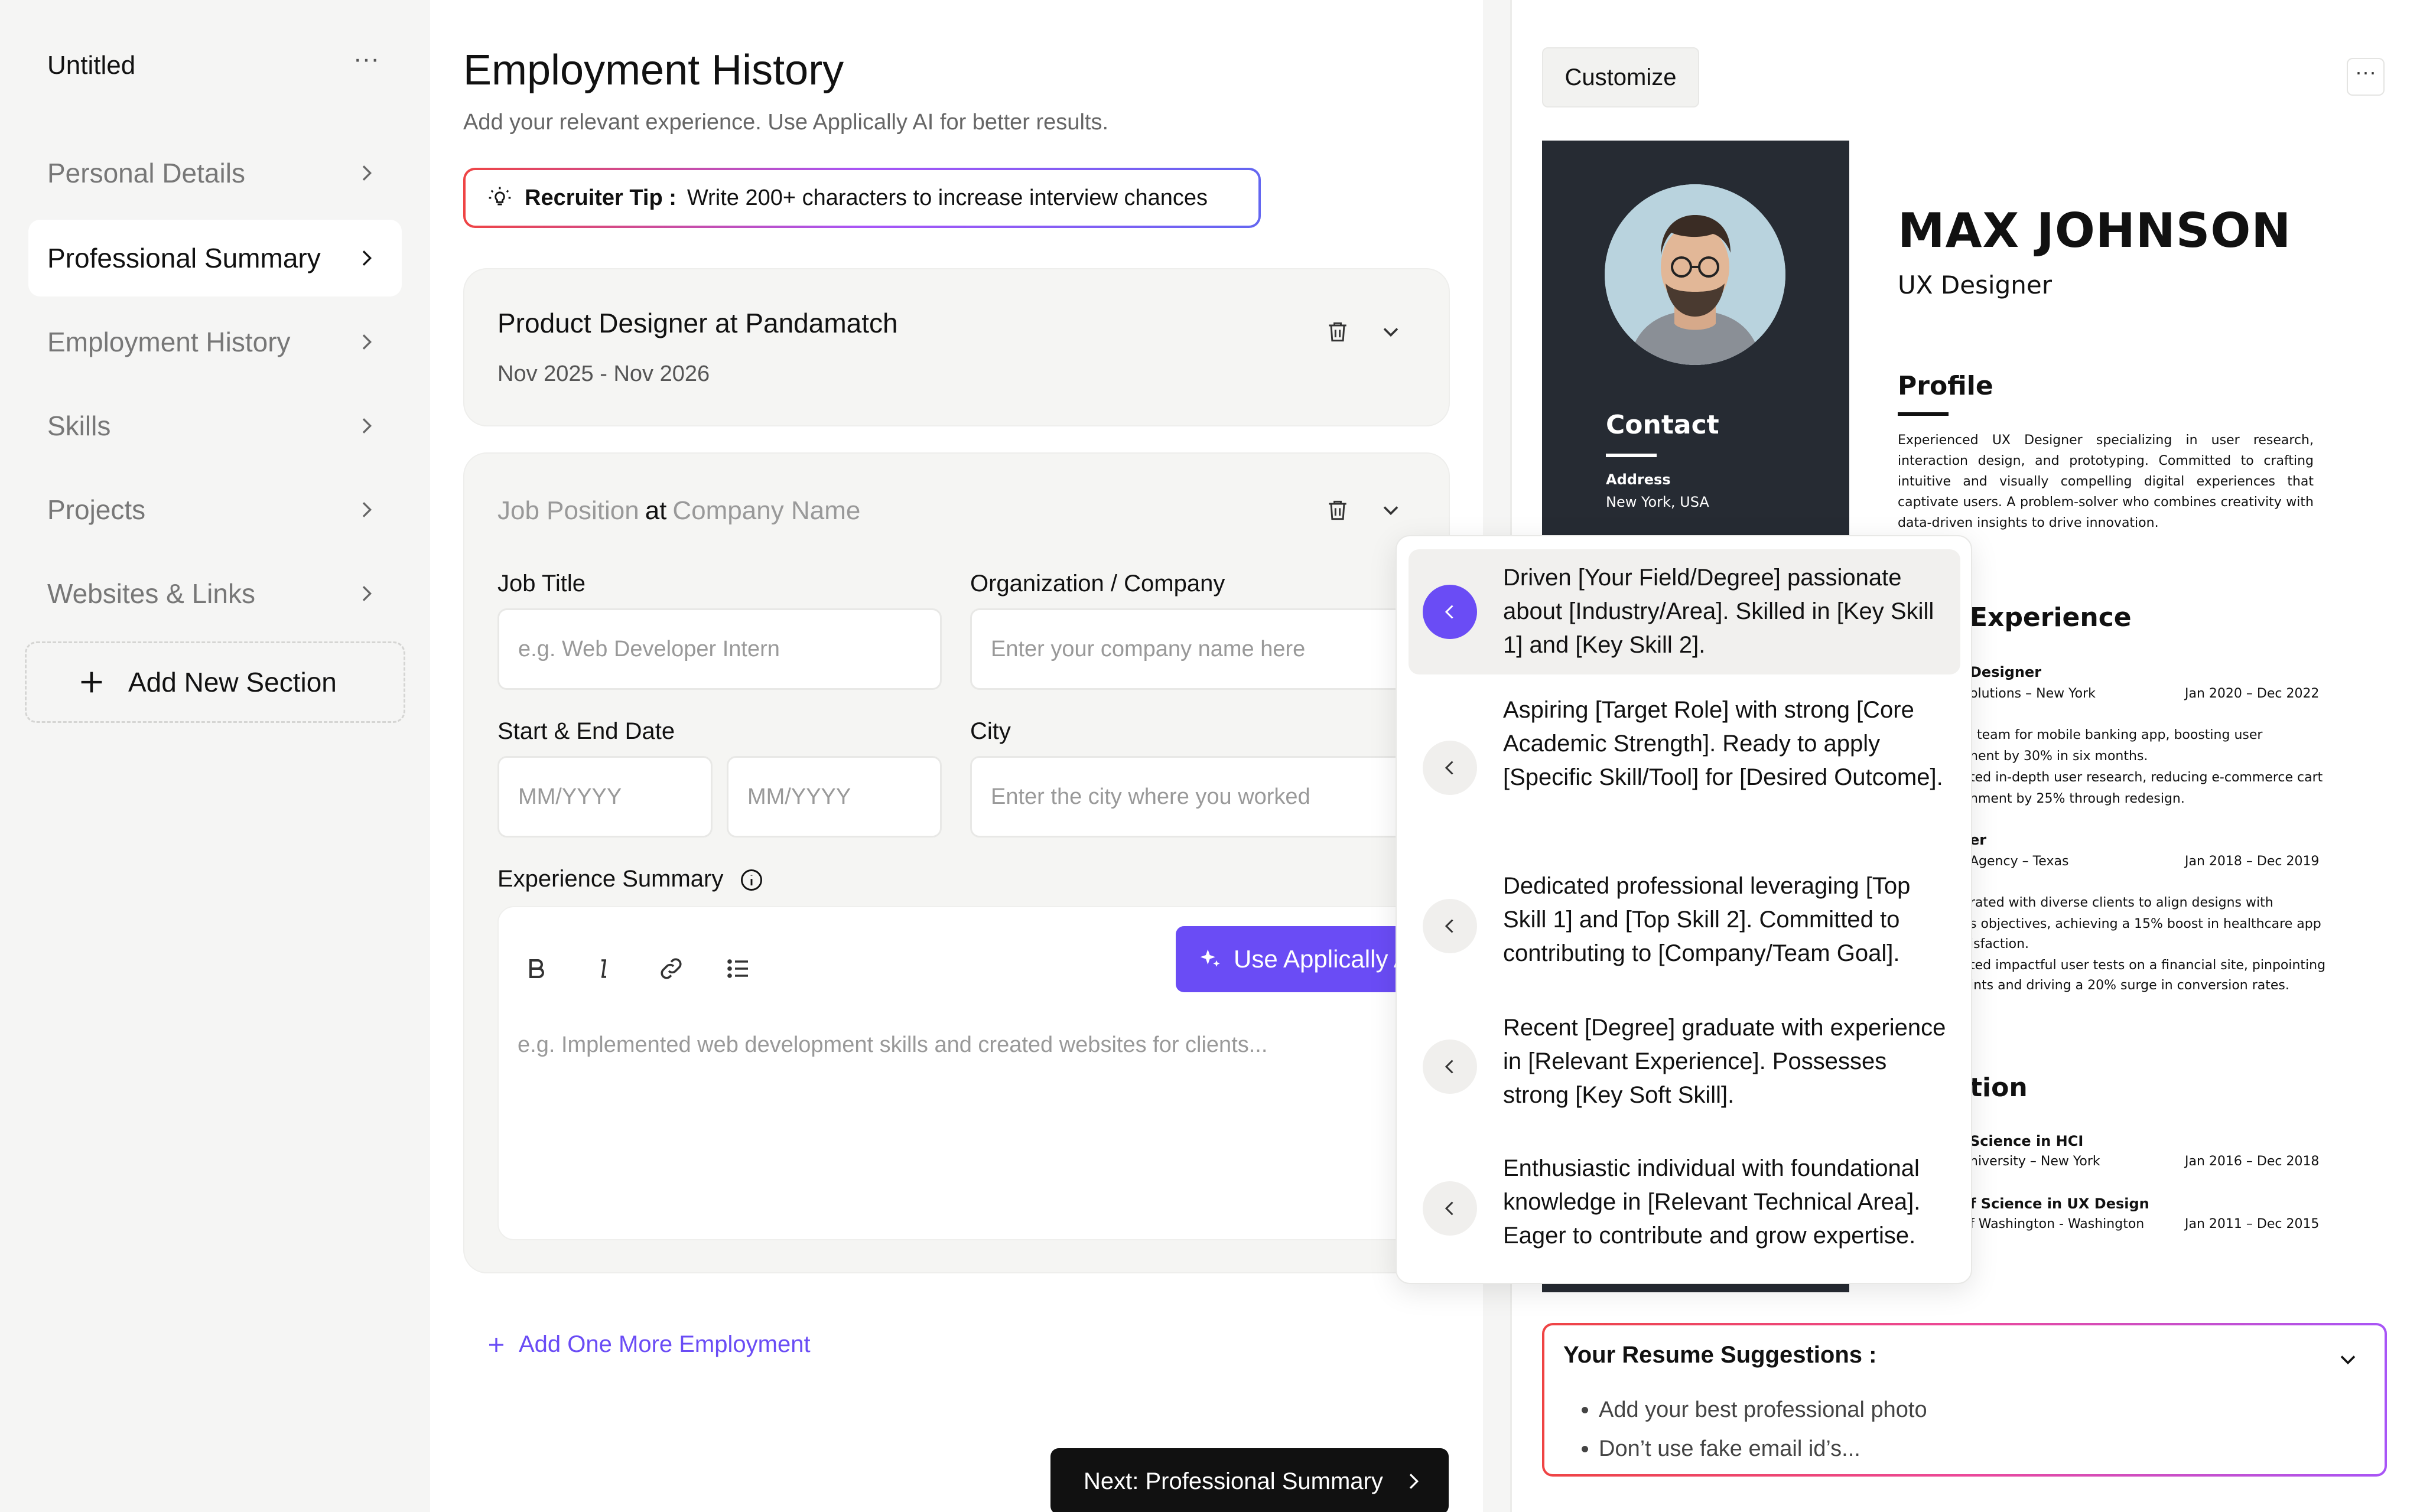 The width and height of the screenshot is (2420, 1512). Describe the element at coordinates (2095, 230) in the screenshot. I see `resume-name: MAX JOHNSON` at that location.